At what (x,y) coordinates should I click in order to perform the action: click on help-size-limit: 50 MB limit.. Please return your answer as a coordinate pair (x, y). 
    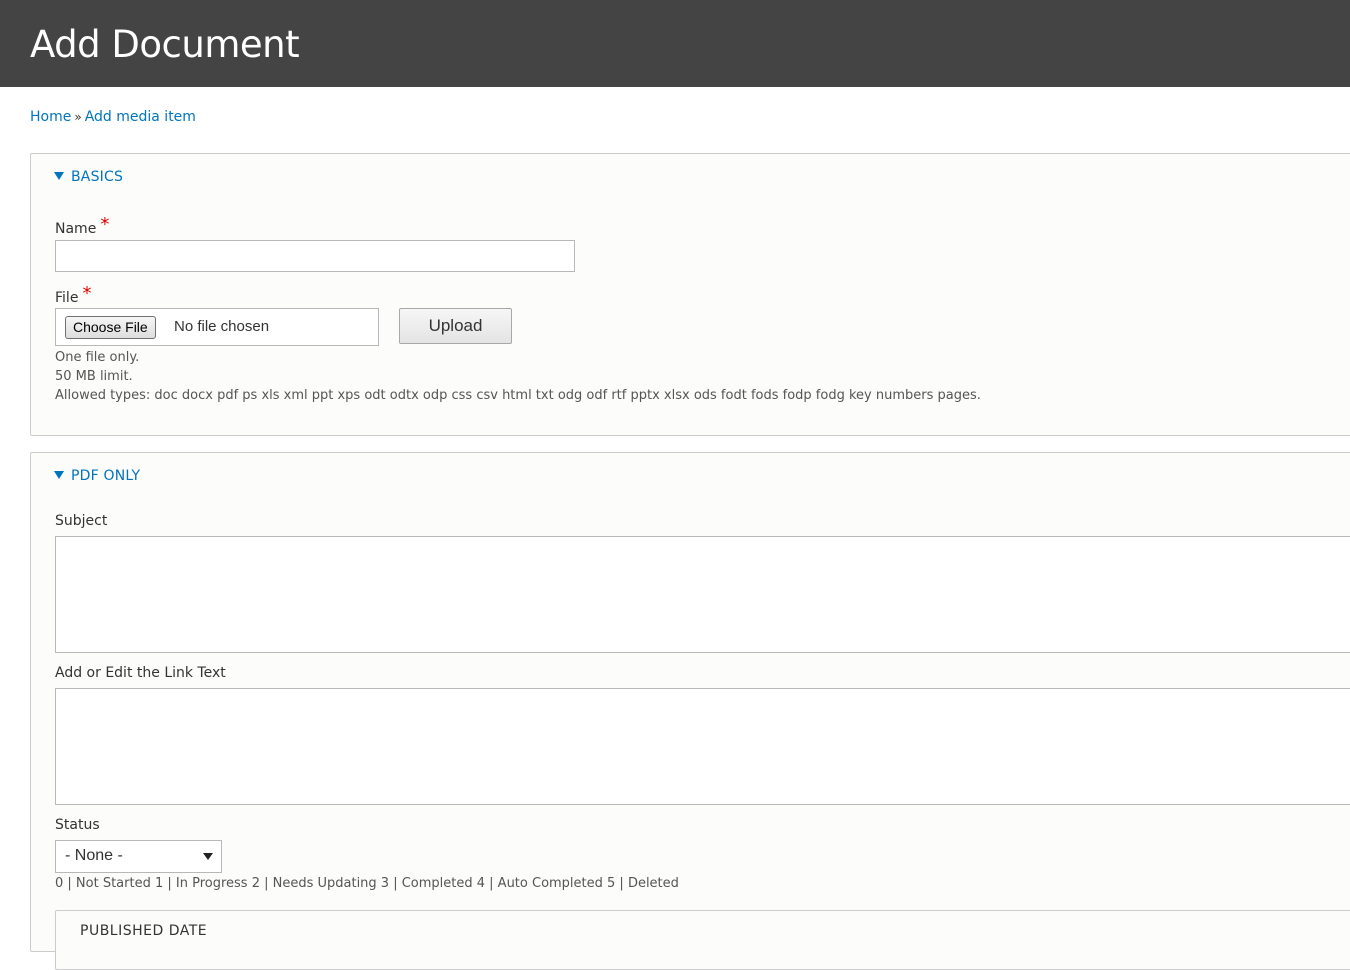
    Looking at the image, I should click on (94, 376).